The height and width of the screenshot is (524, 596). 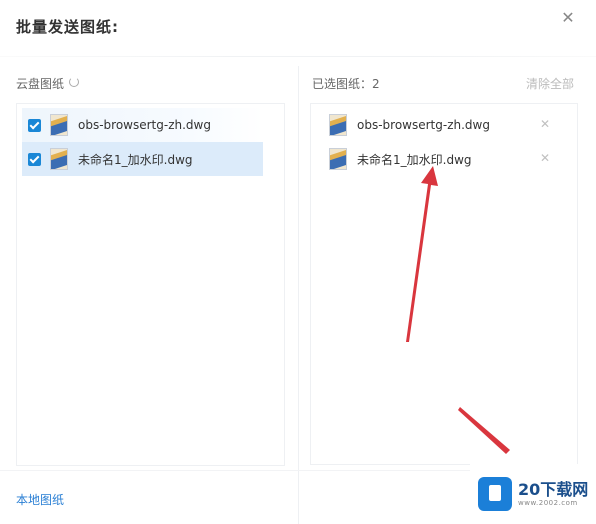 I want to click on site-logo-icon, so click(x=495, y=494).